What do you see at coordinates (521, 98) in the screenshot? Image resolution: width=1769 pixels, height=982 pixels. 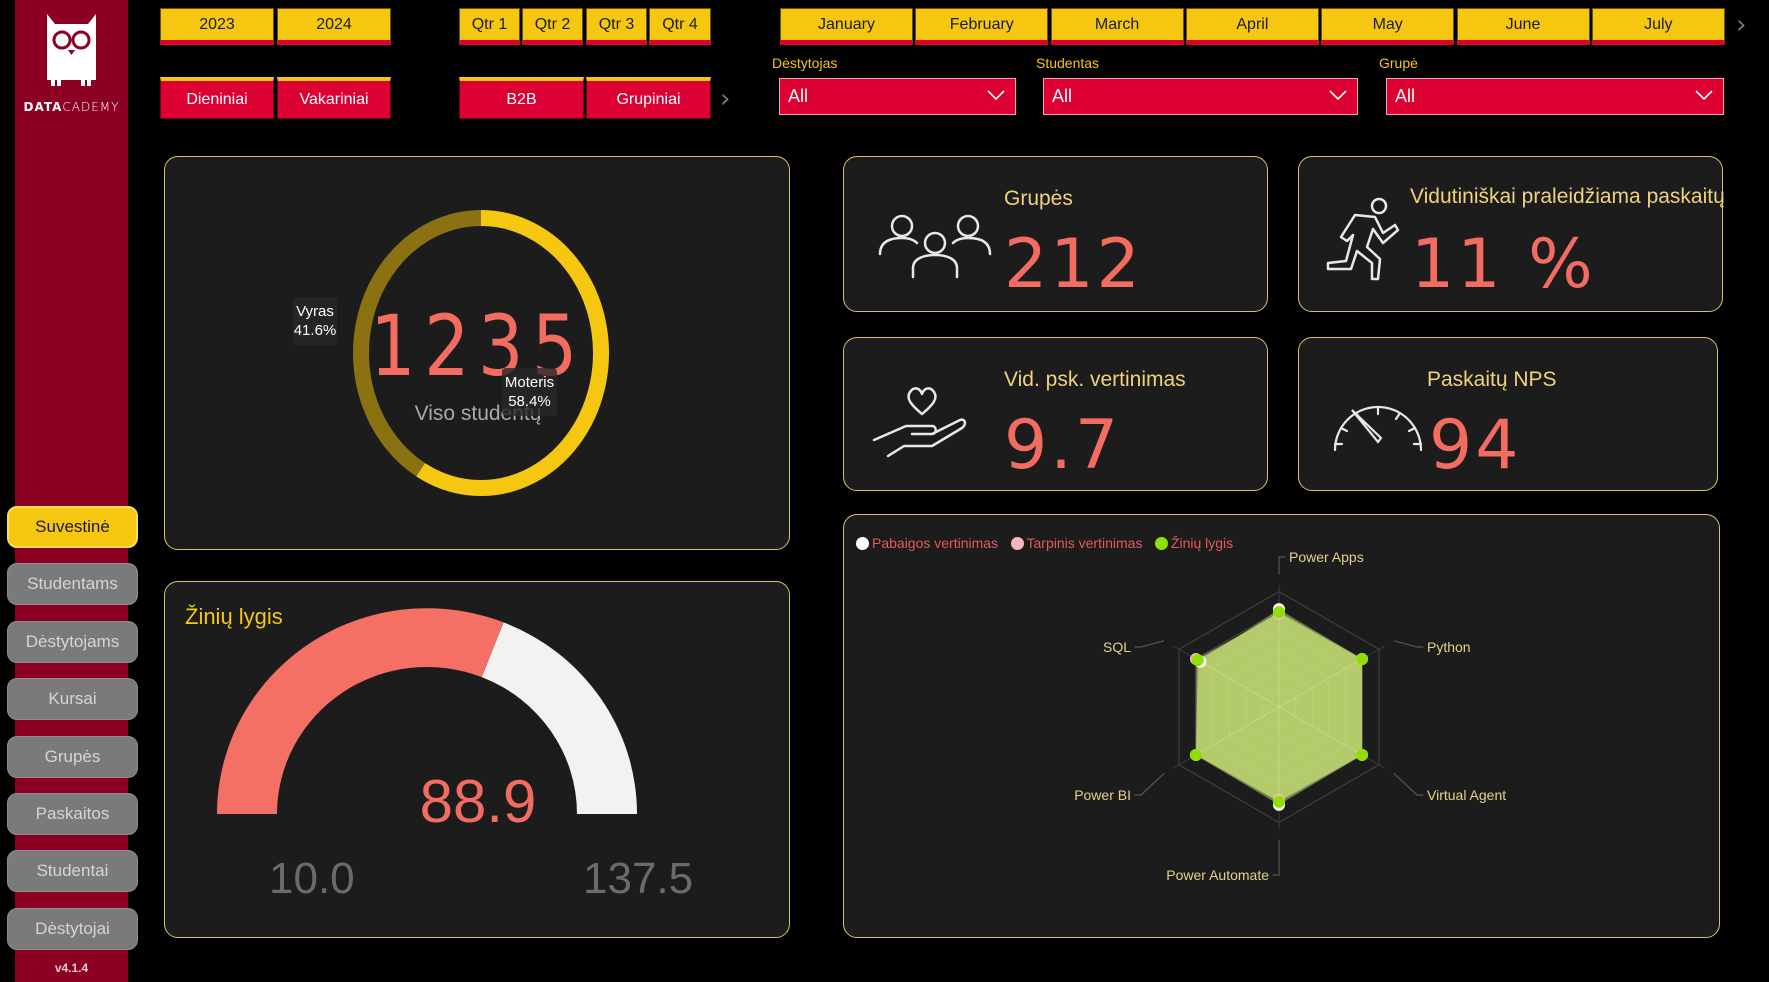 I see `b2b-button: B2B` at bounding box center [521, 98].